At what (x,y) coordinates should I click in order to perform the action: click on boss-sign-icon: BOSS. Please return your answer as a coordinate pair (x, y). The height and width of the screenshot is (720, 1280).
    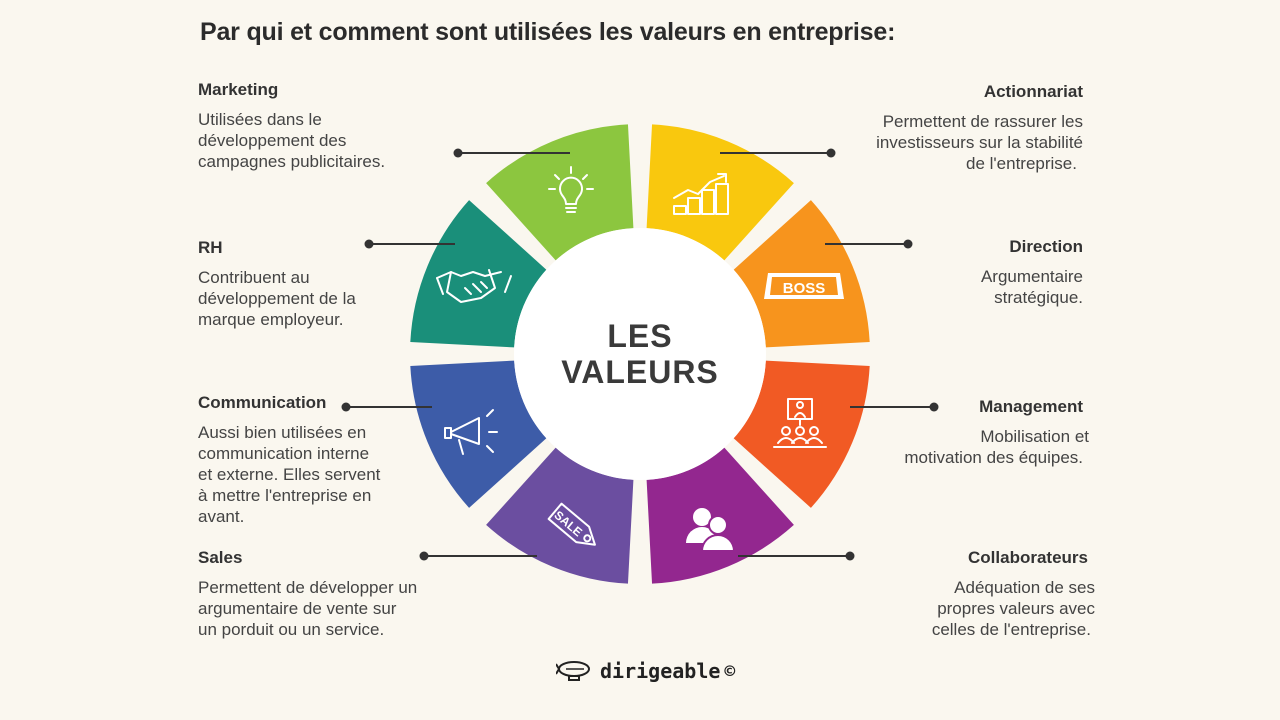
    Looking at the image, I should click on (804, 286).